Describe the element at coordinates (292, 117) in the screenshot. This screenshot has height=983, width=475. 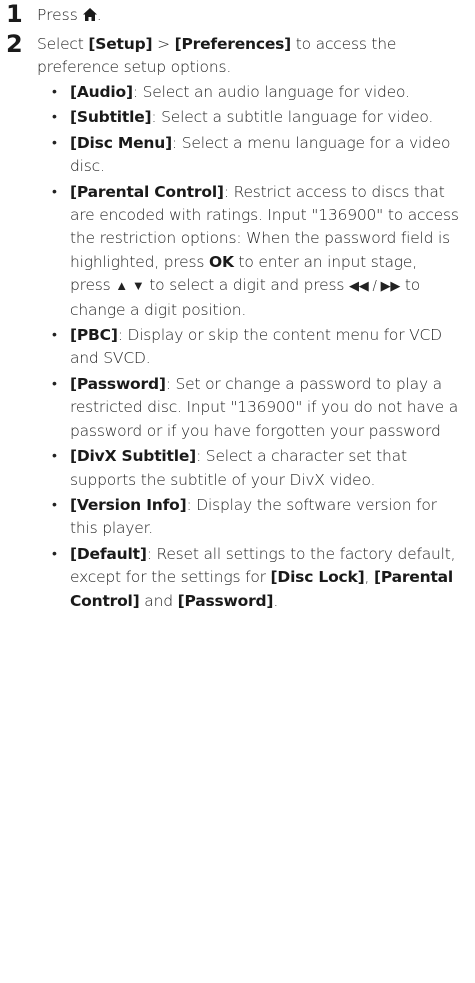
I see `option-desc: : Select a subtitle language for video.` at that location.